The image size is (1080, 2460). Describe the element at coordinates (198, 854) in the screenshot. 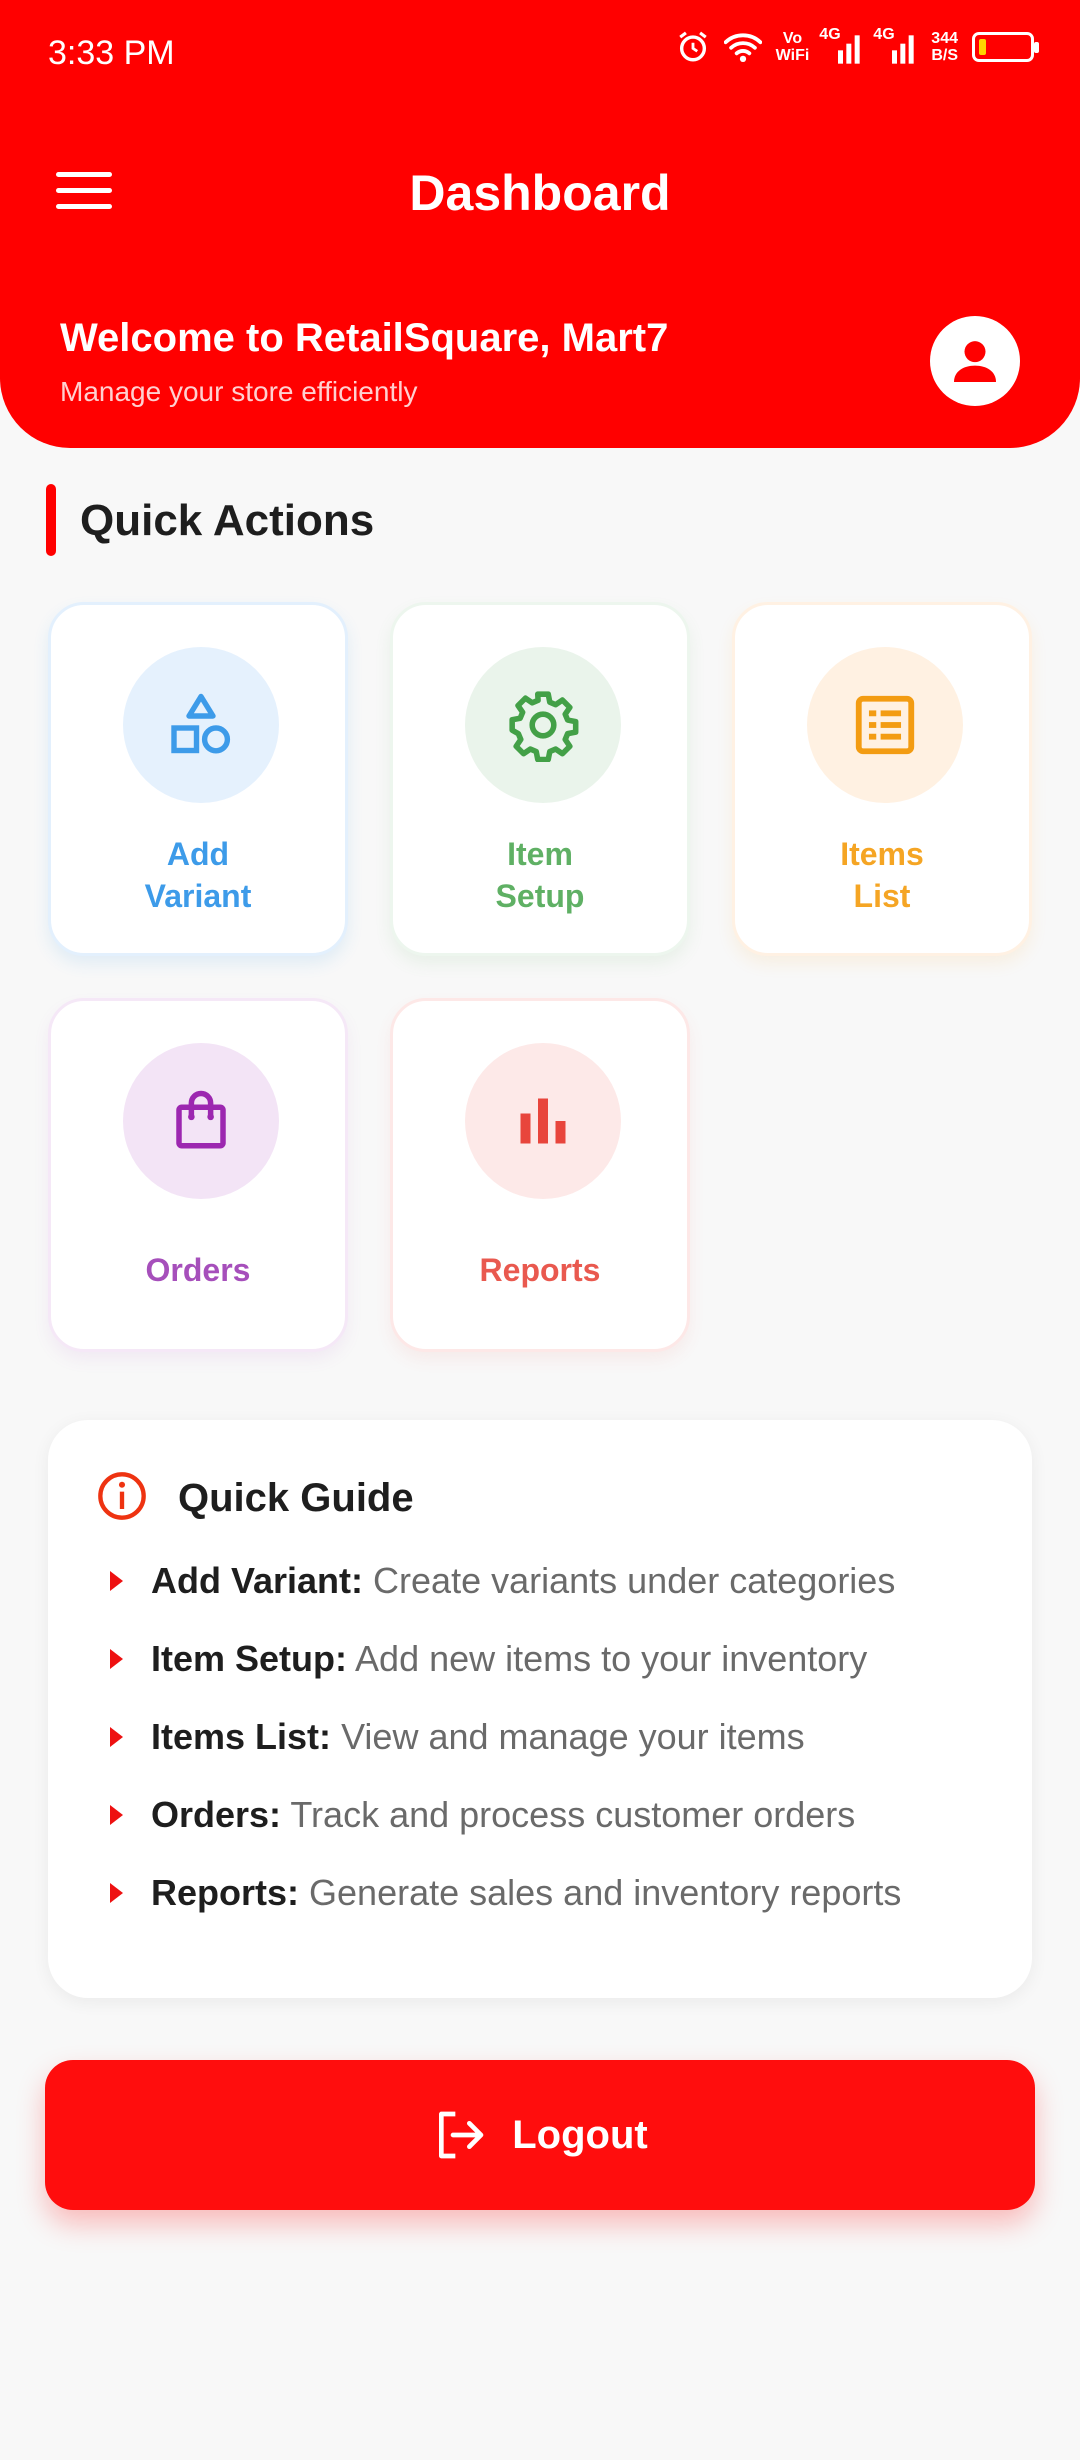

I see `label-line-1: Add` at that location.